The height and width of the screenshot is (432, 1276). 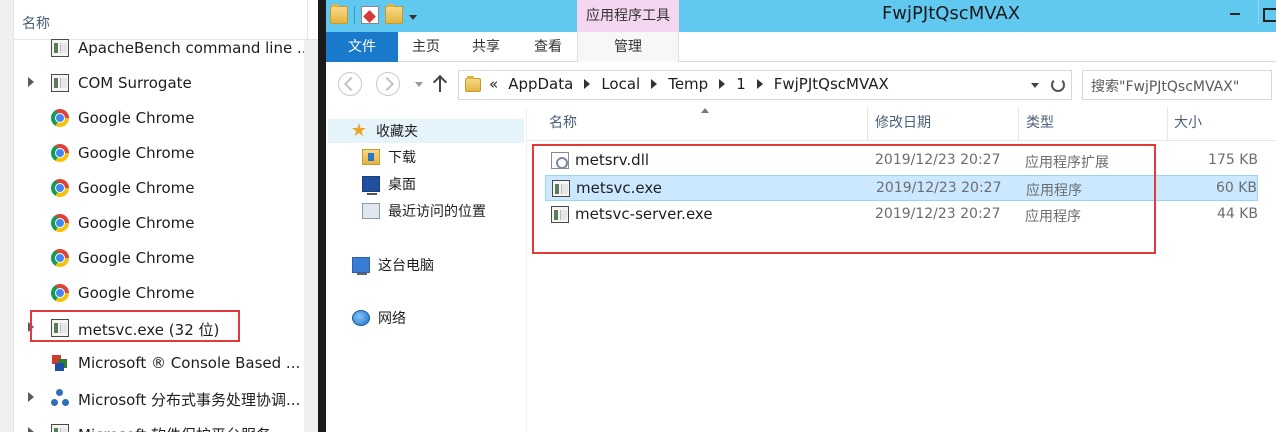 I want to click on file-size: 175 KB, so click(x=1233, y=160).